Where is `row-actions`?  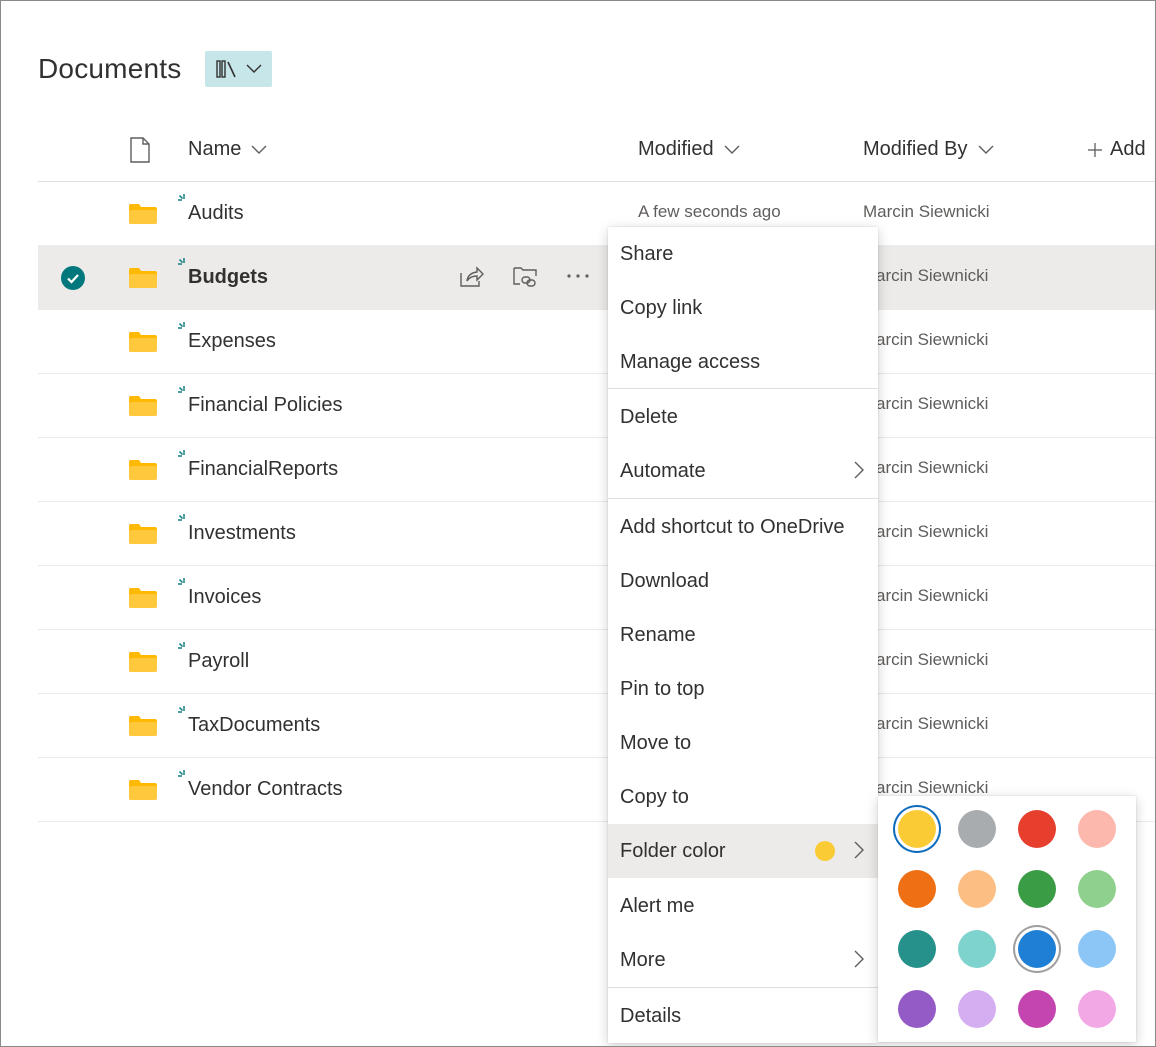
row-actions is located at coordinates (524, 276).